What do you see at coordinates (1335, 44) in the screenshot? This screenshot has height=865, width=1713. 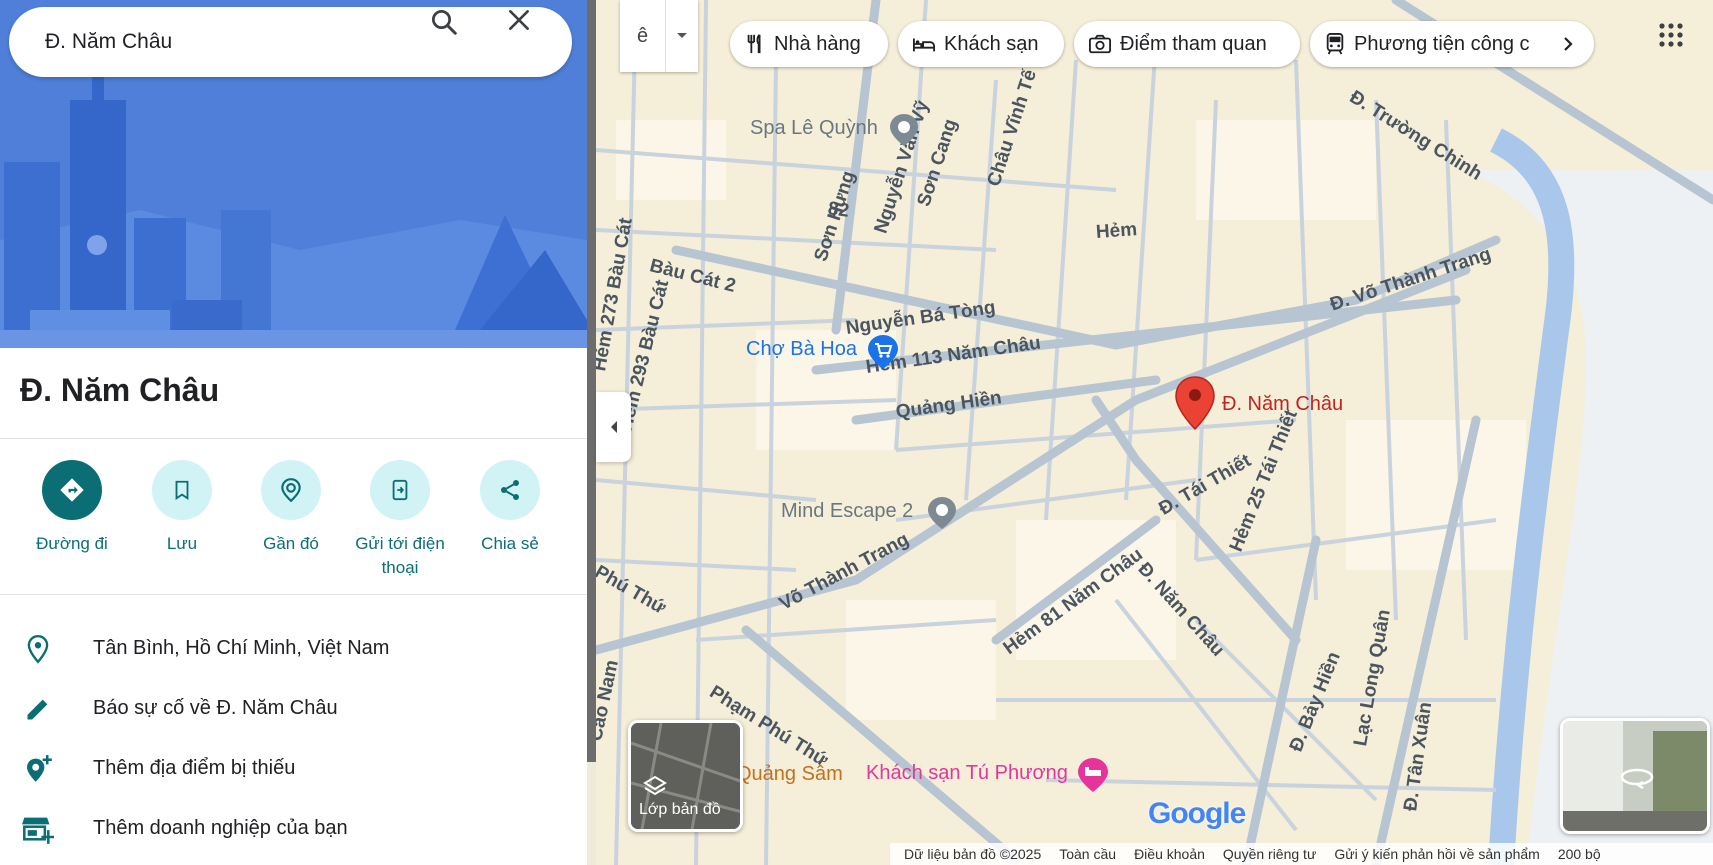 I see `transit-icon` at bounding box center [1335, 44].